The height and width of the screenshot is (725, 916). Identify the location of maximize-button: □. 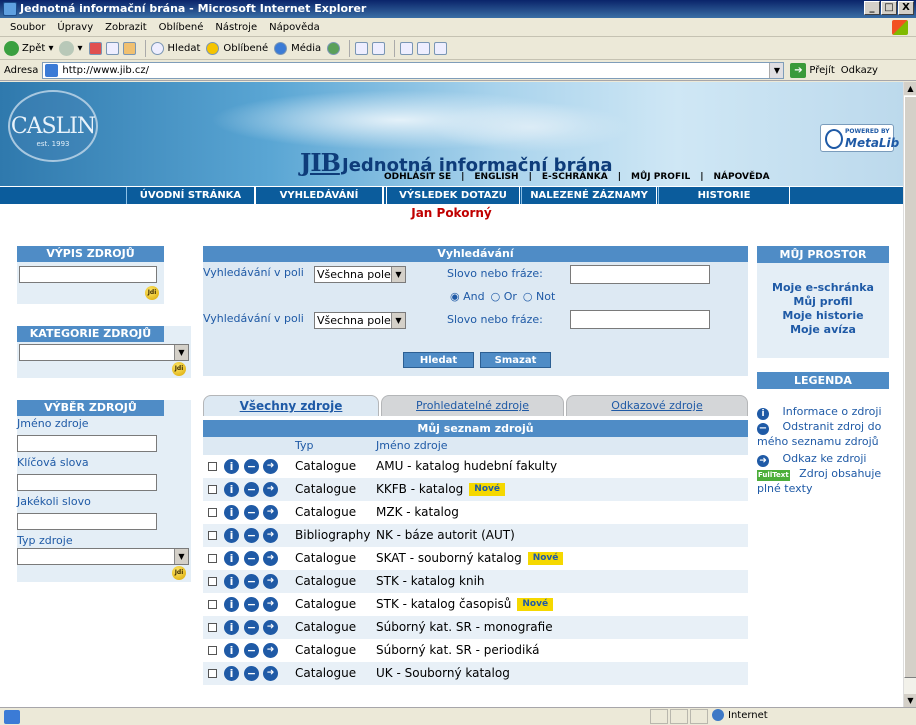
(889, 8).